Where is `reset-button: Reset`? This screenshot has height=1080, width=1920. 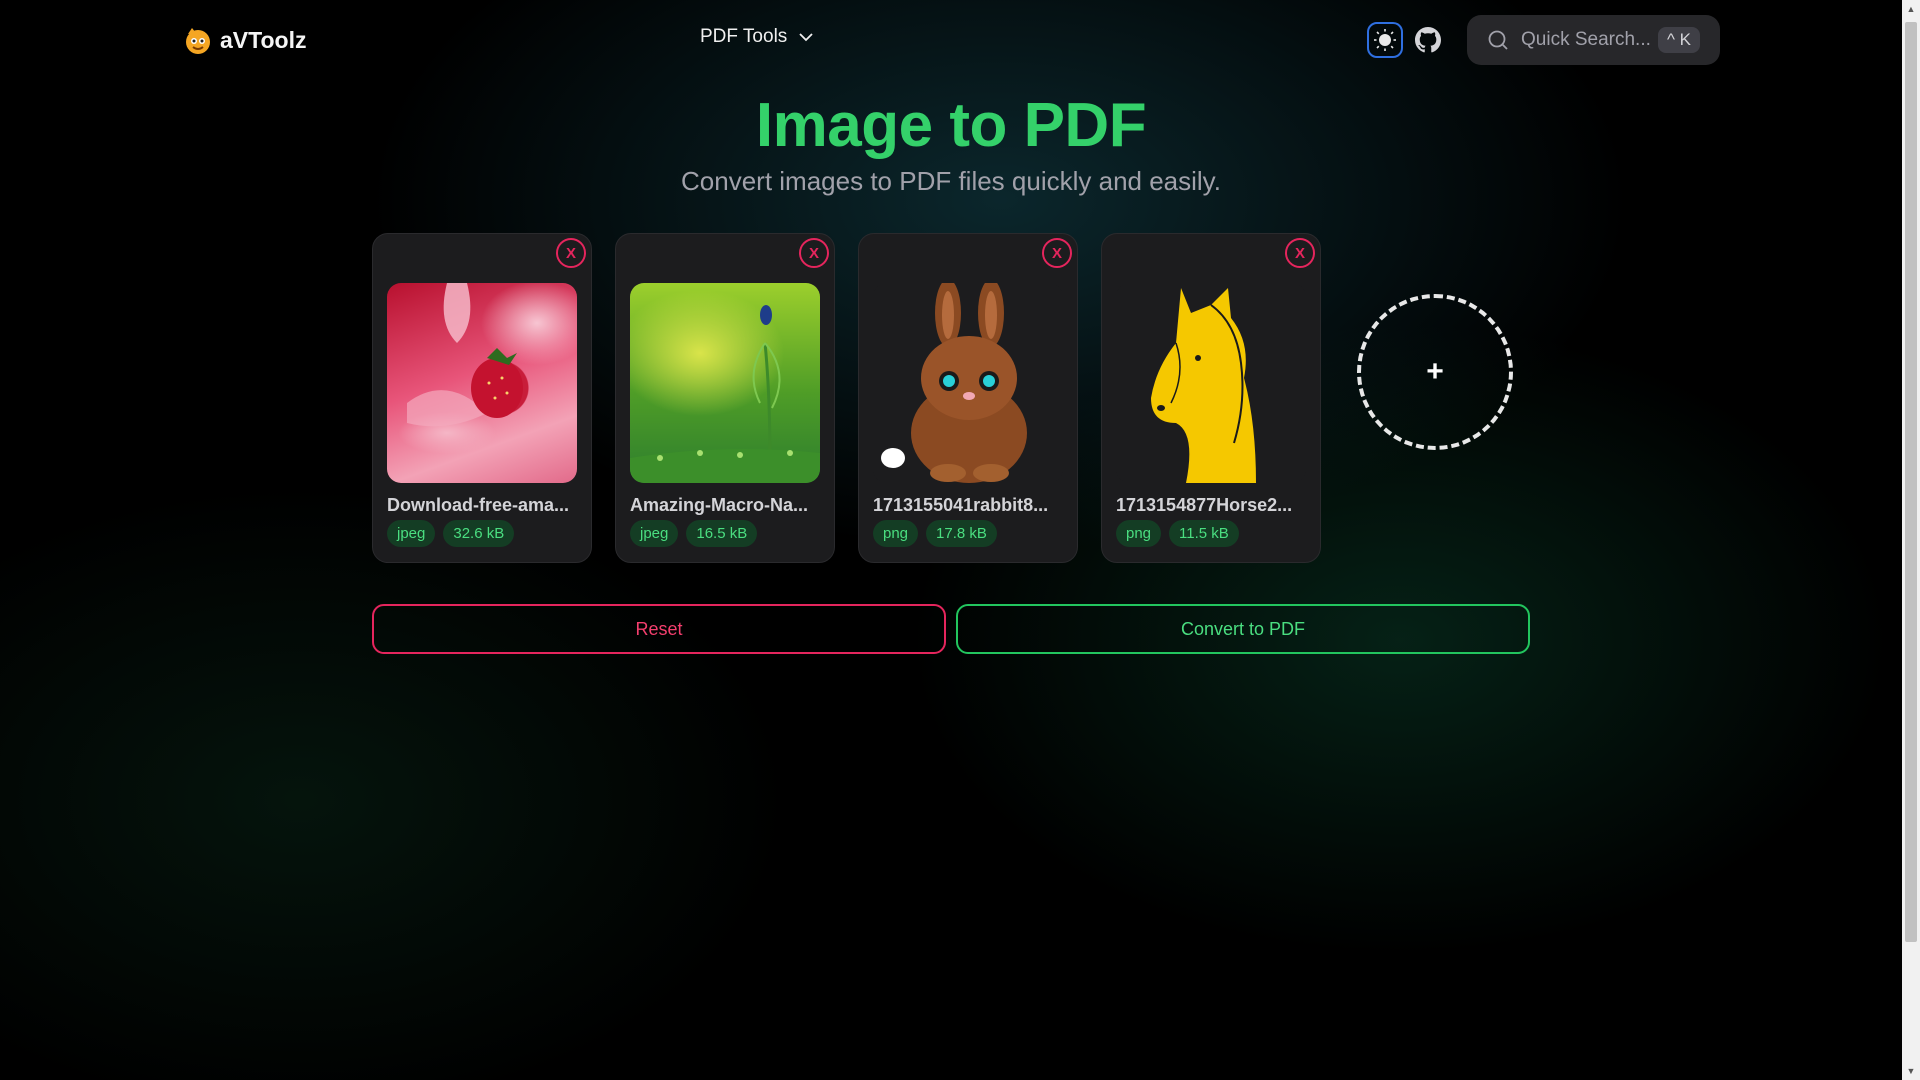 reset-button: Reset is located at coordinates (659, 629).